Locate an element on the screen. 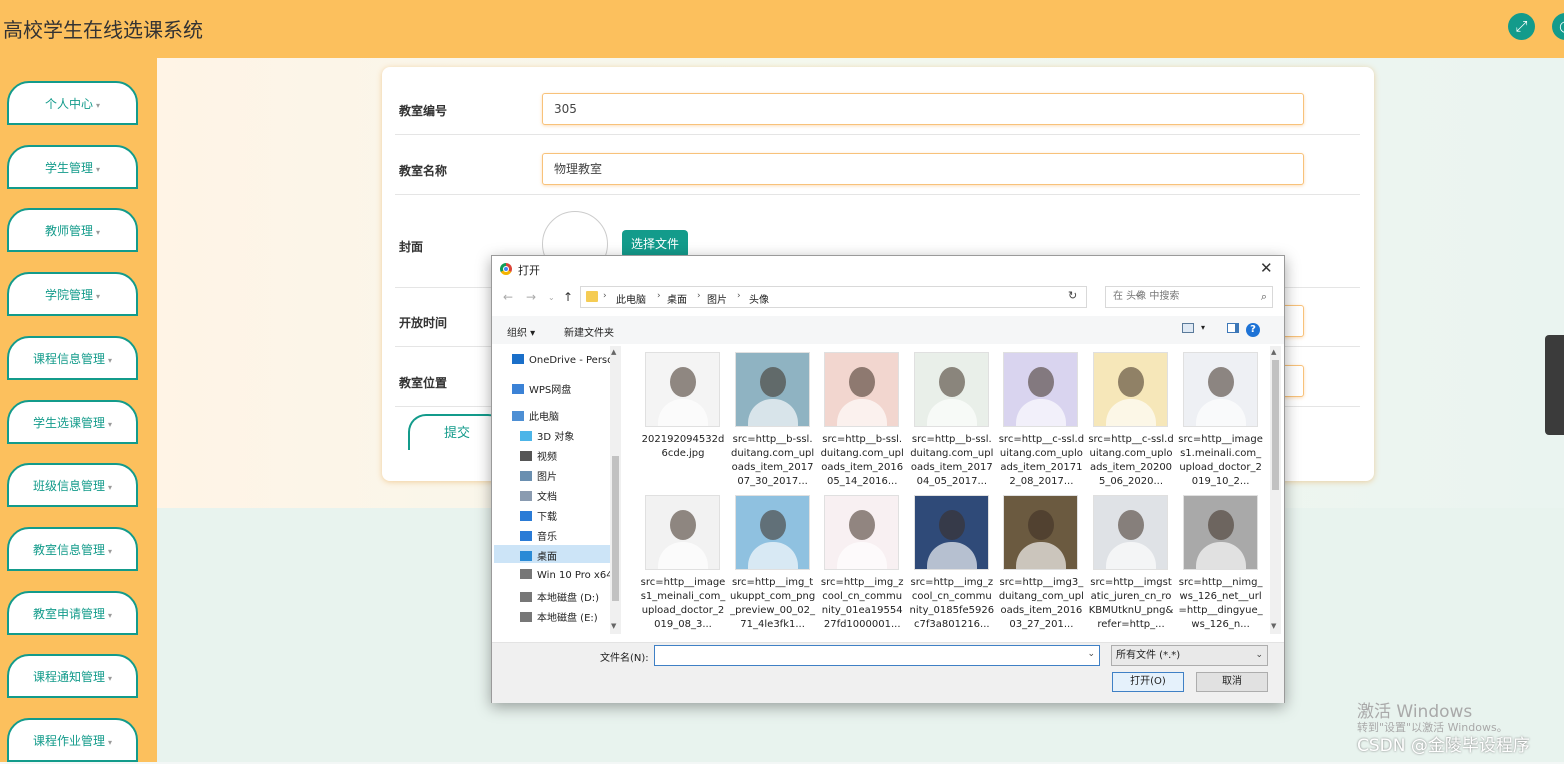  sidebar-item: 课程作业管理 ▾ is located at coordinates (72, 740).